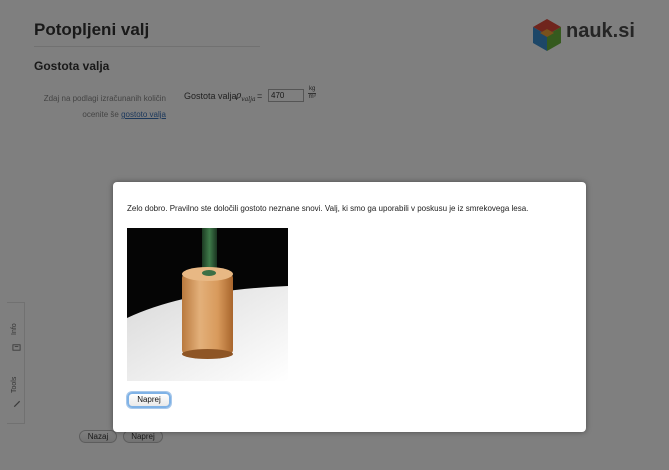  I want to click on cylinder-photo-graphic, so click(207, 304).